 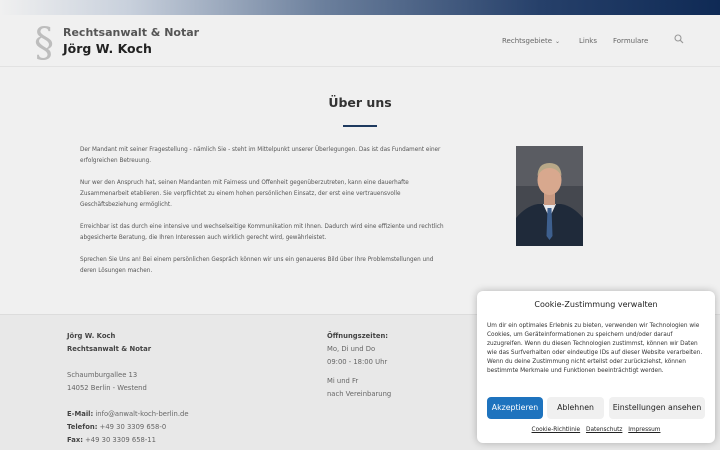 I want to click on accept-button: Akzeptieren, so click(x=515, y=408).